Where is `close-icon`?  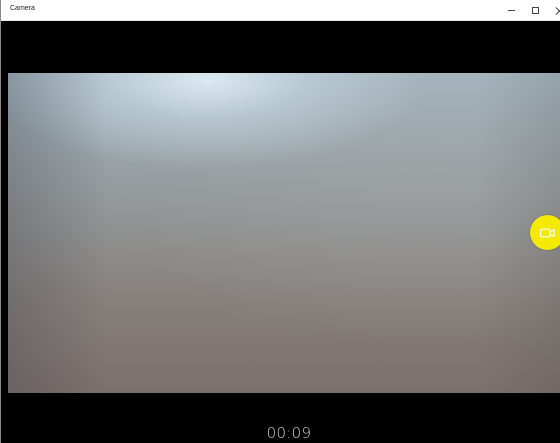
close-icon is located at coordinates (557, 11).